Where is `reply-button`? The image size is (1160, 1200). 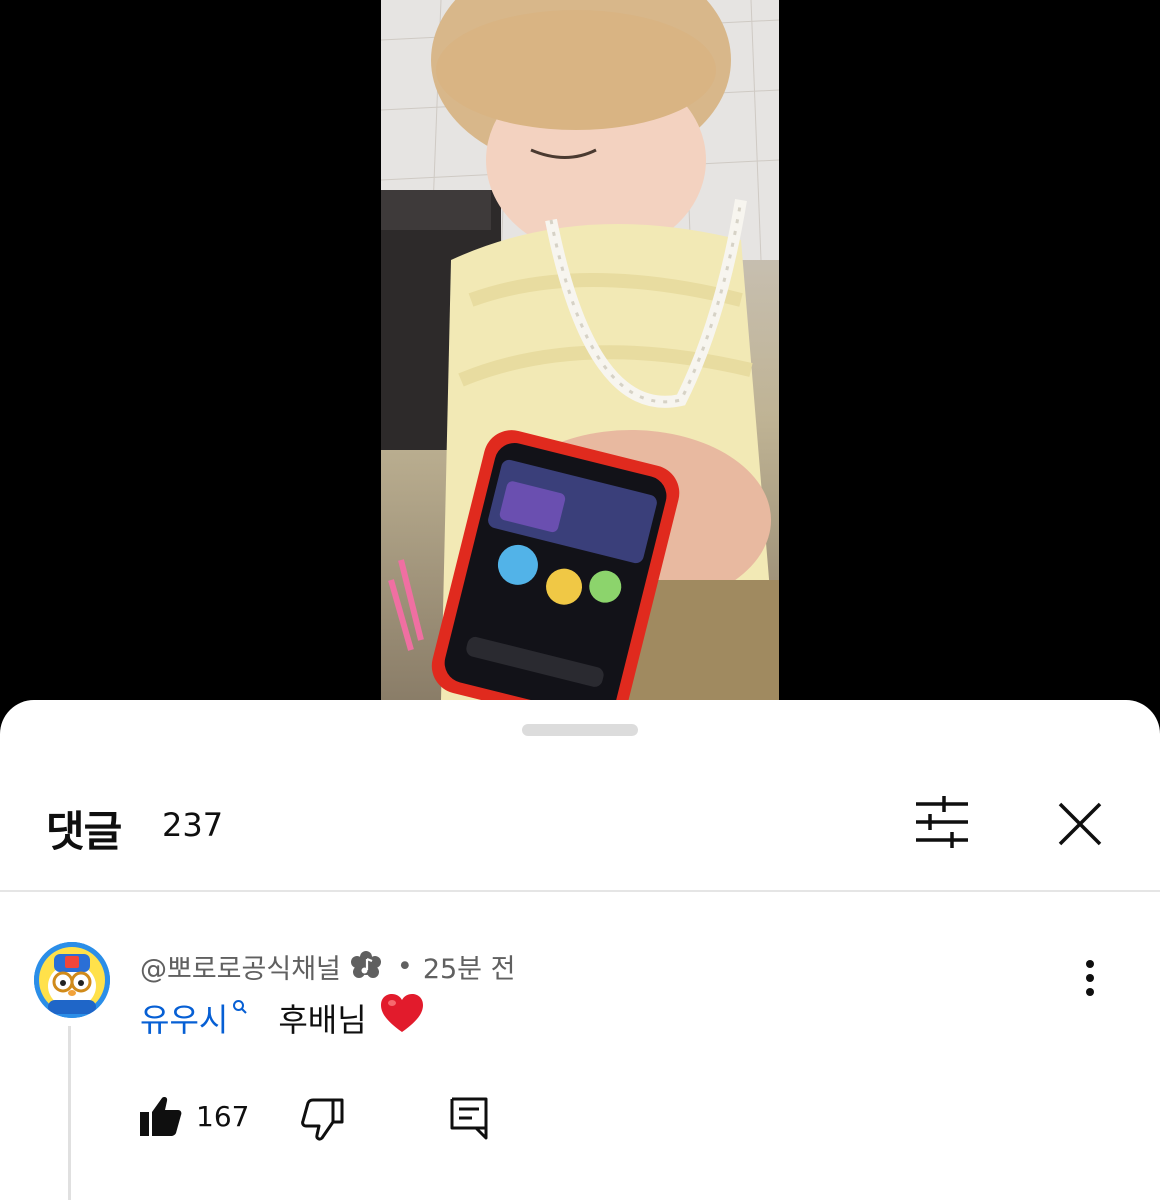
reply-button is located at coordinates (469, 1118).